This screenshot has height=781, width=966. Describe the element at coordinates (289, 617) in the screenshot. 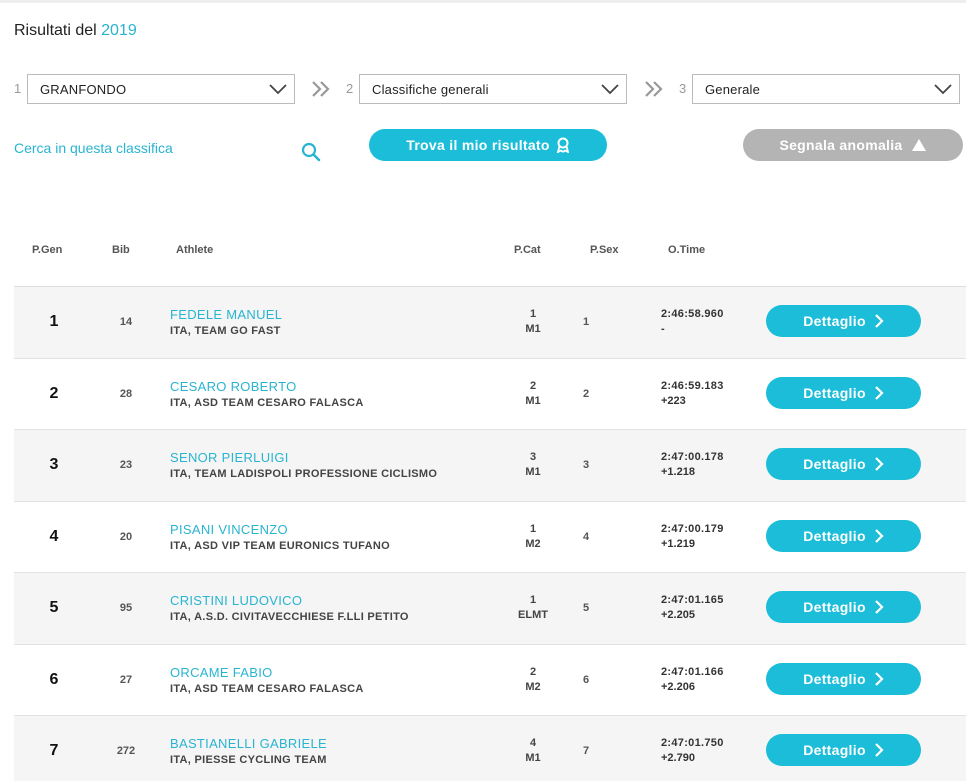

I see `row-athlete-team: ITA, A.S.D. CIVITAVECCHIESE F.LLI PETITO` at that location.